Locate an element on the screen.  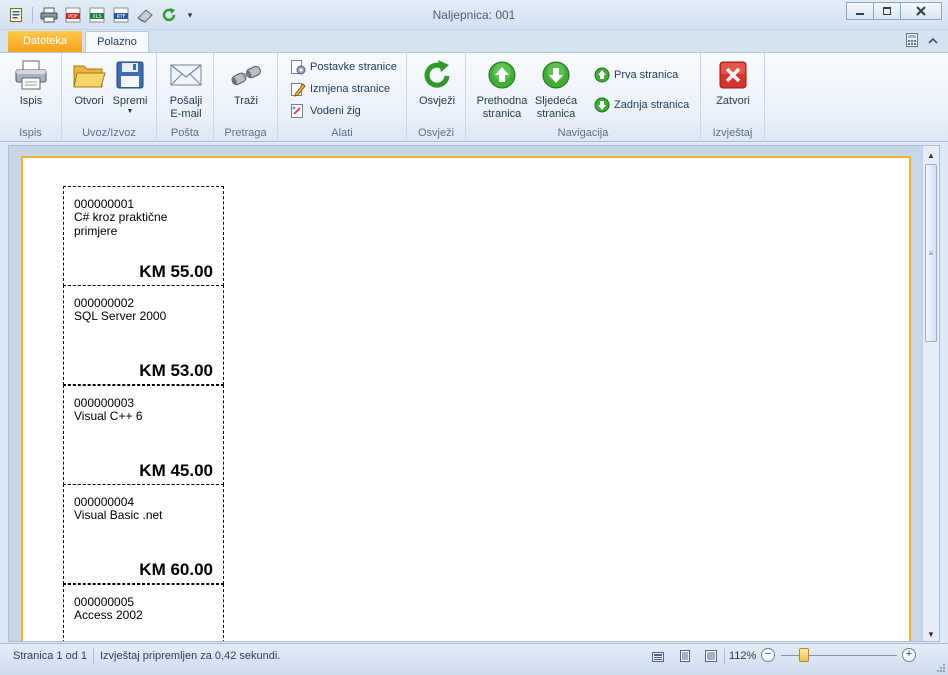
group-label-tools: Alati is located at coordinates (342, 133).